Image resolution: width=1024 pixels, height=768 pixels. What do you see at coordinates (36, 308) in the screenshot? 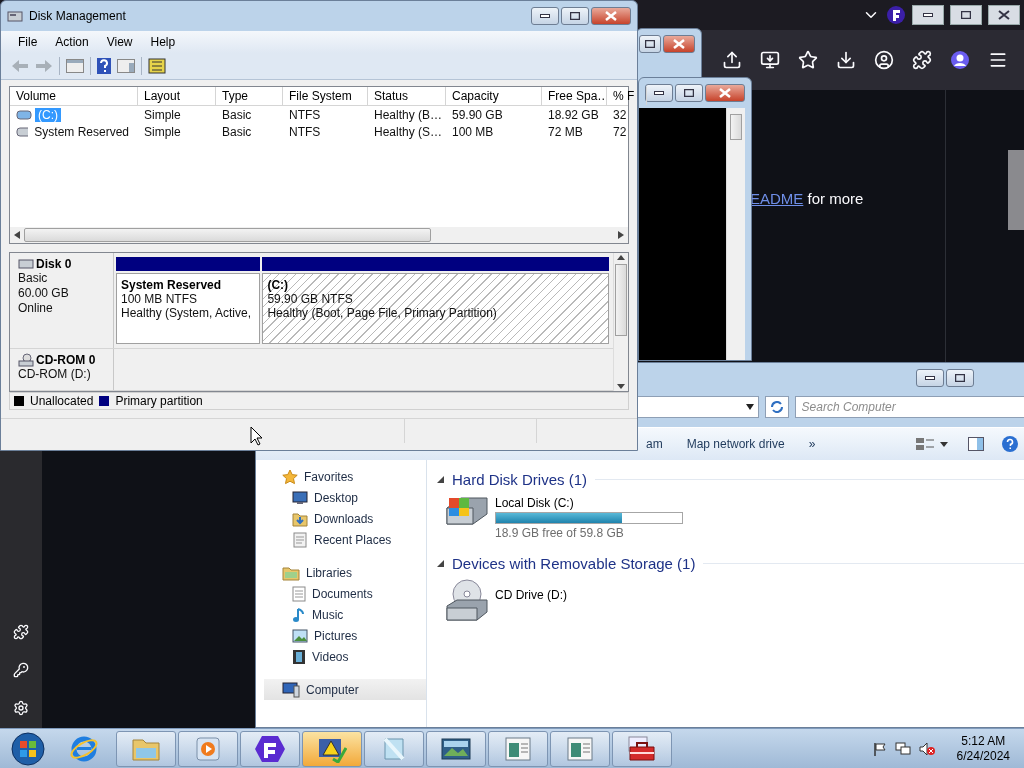
I see `disk-detail: Online` at bounding box center [36, 308].